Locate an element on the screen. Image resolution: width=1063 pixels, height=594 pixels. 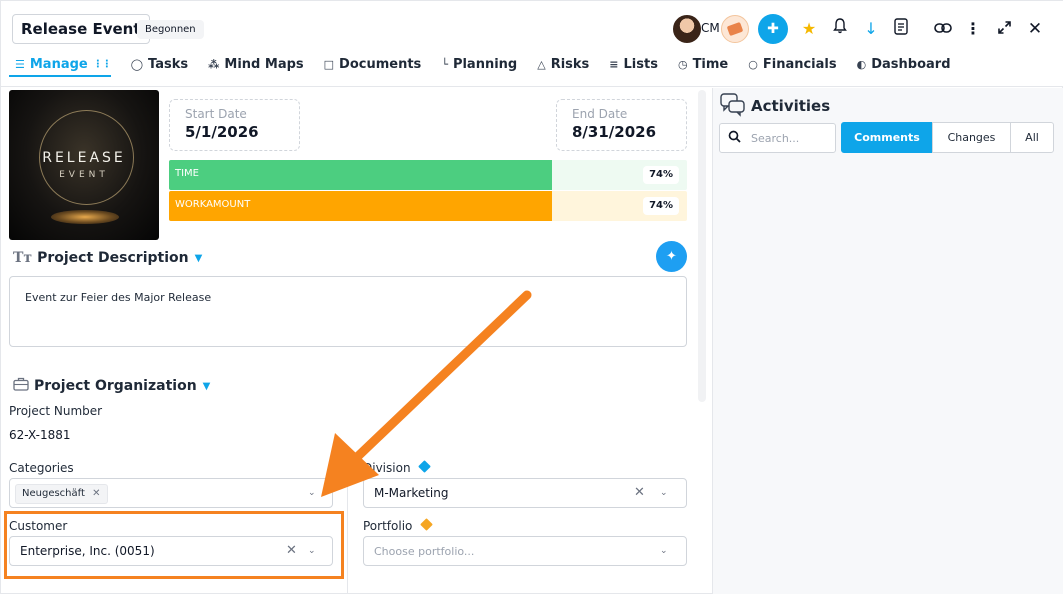
workamount-progress-label: WORKAMOUNT is located at coordinates (213, 204).